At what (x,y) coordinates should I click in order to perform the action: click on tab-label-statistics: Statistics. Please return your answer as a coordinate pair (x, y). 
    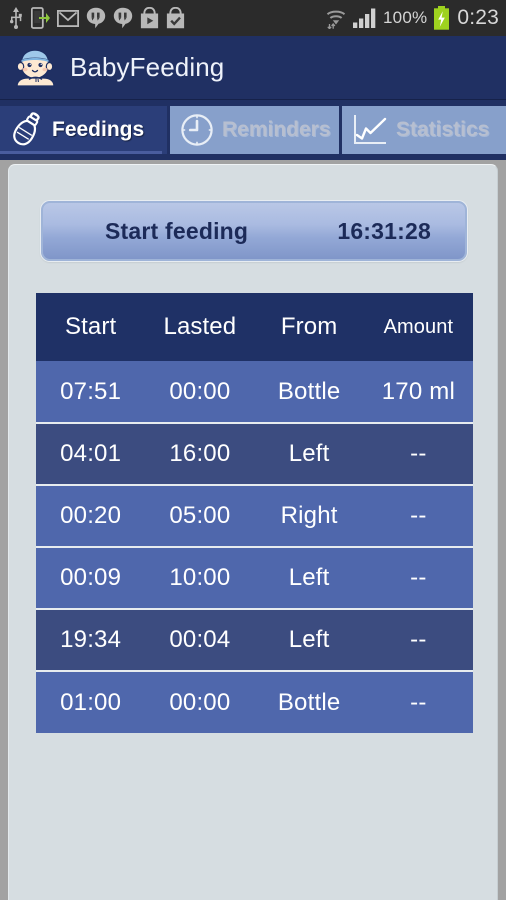
    Looking at the image, I should click on (442, 129).